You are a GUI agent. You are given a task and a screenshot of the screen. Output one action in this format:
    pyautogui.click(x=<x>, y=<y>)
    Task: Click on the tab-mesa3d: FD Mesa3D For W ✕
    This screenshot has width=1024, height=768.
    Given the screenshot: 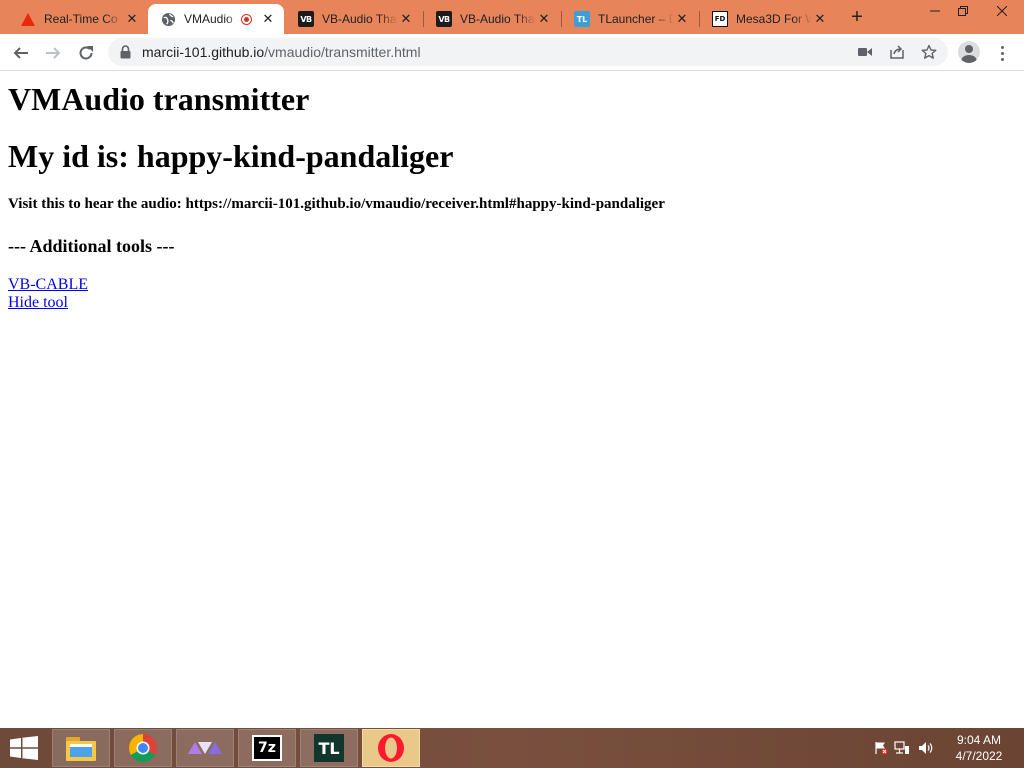 What is the action you would take?
    pyautogui.click(x=768, y=19)
    